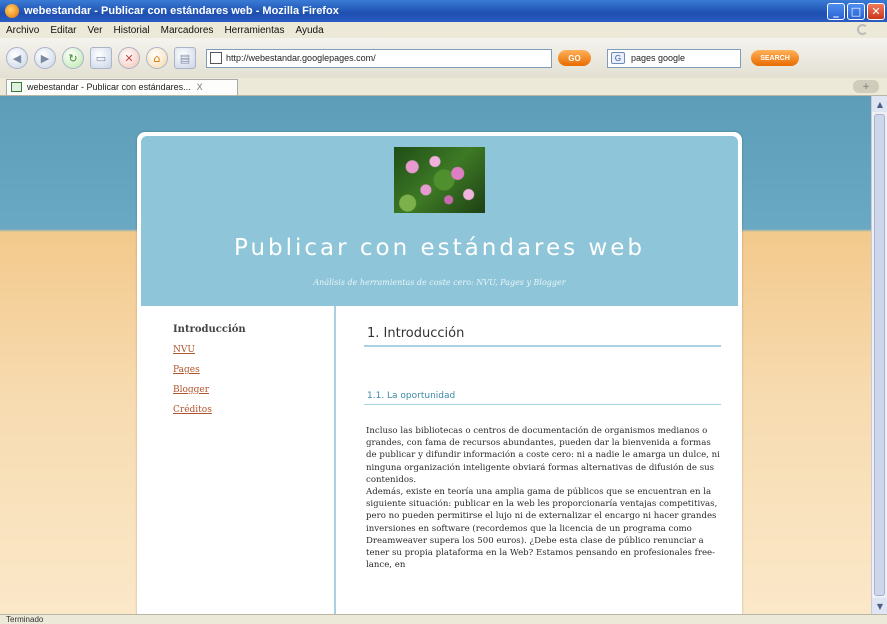  I want to click on home-button: ⌂, so click(157, 58).